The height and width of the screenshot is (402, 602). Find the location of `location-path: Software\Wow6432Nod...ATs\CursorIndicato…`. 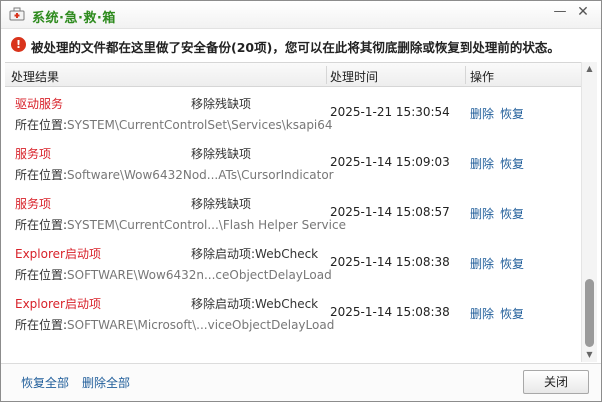

location-path: Software\Wow6432Nod...ATs\CursorIndicato… is located at coordinates (200, 175).